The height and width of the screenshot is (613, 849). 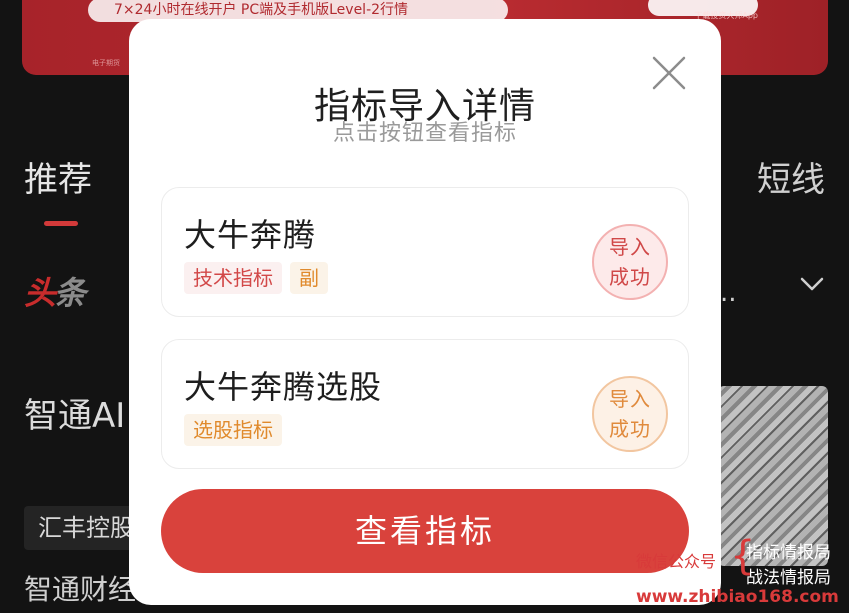 What do you see at coordinates (669, 73) in the screenshot?
I see `close-icon` at bounding box center [669, 73].